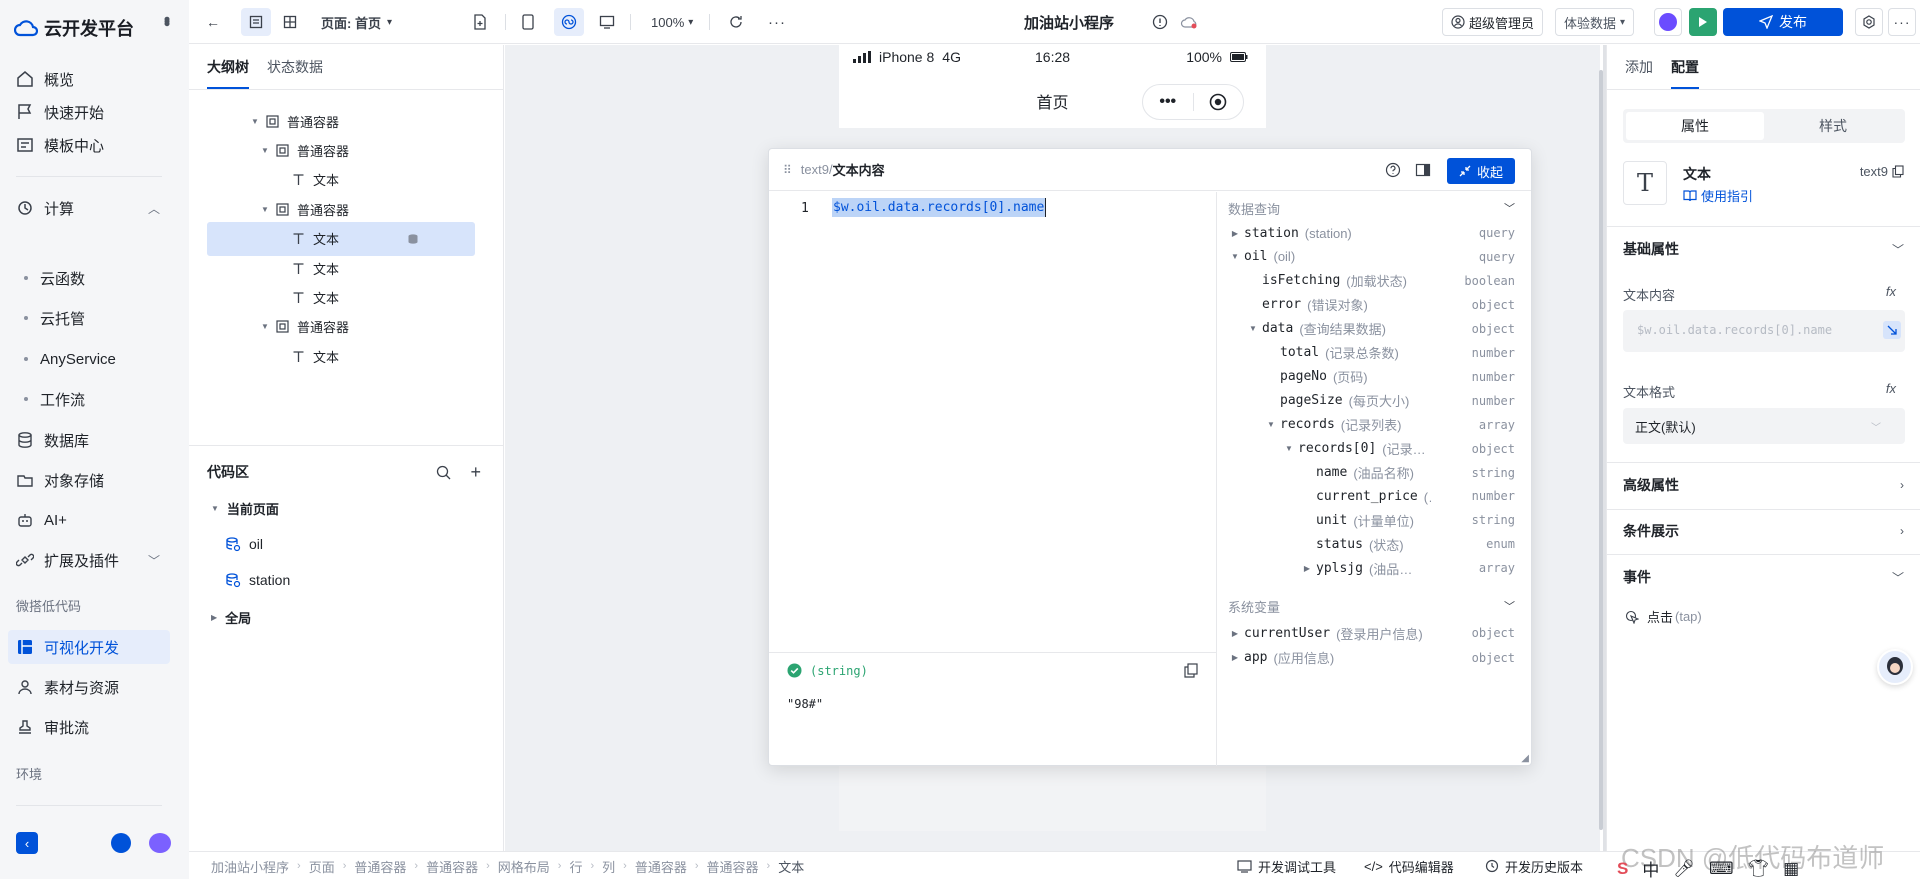 The width and height of the screenshot is (1920, 879). Describe the element at coordinates (290, 22) in the screenshot. I see `layout-view-icon` at that location.